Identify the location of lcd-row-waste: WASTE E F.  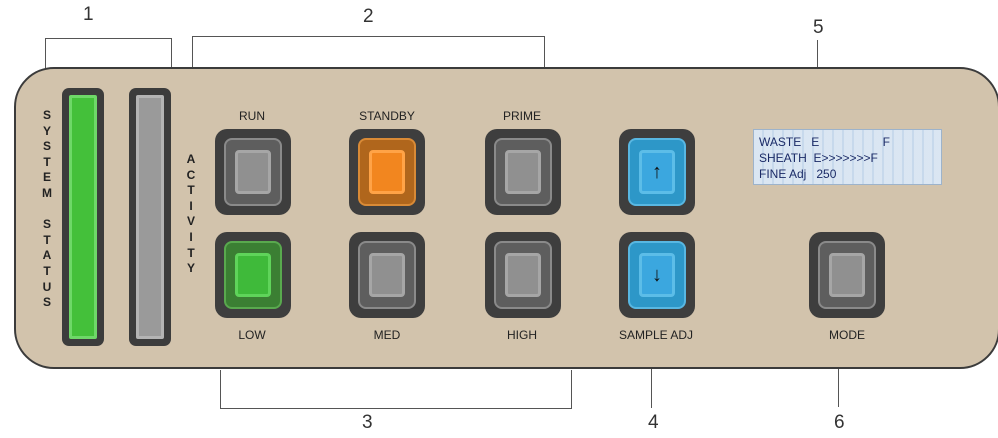
(824, 142).